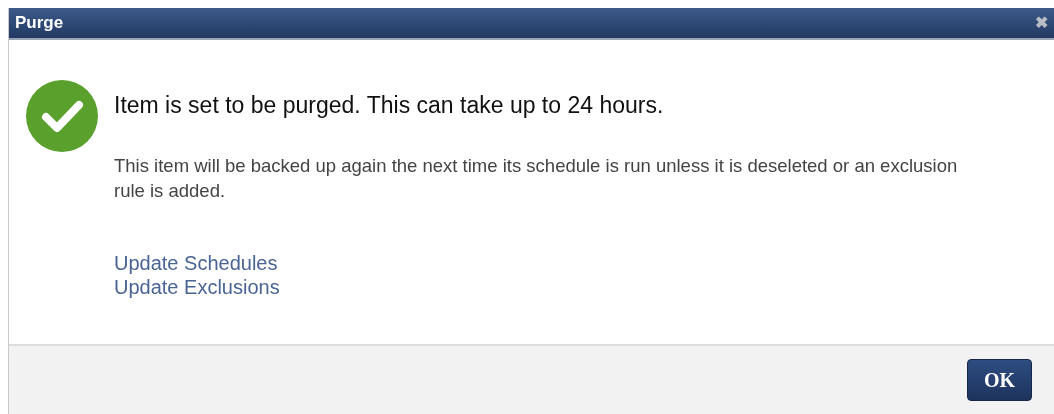 This screenshot has height=414, width=1054. Describe the element at coordinates (196, 262) in the screenshot. I see `update-link: Update Schedules` at that location.